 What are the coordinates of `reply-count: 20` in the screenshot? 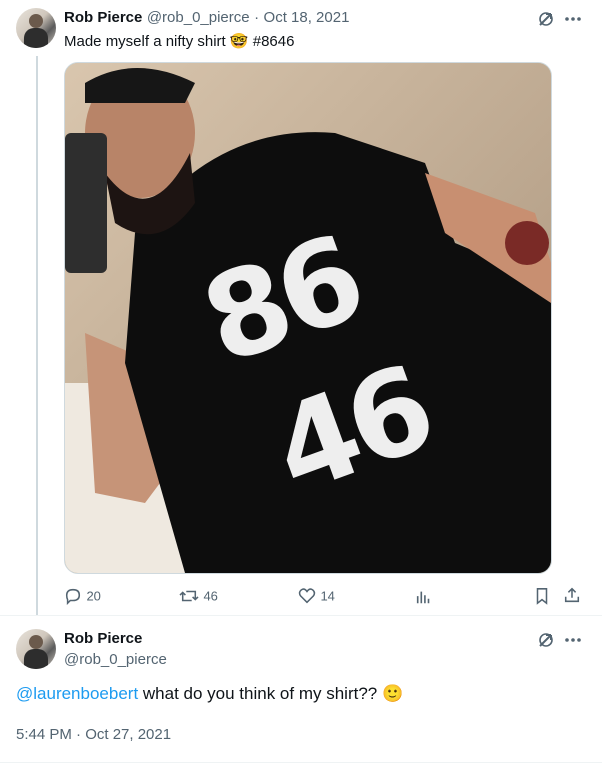 It's located at (93, 596).